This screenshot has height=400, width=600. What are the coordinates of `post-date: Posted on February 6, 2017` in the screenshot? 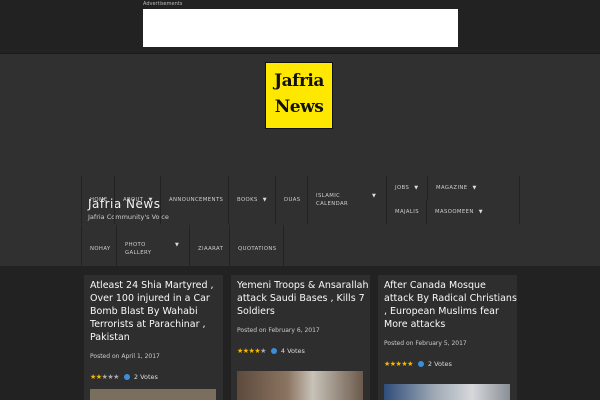 It's located at (278, 330).